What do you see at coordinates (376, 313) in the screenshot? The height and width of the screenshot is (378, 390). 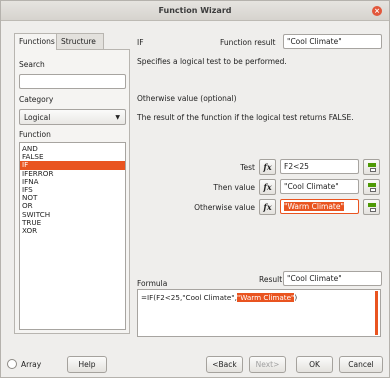 I see `formula-scroll-indicator` at bounding box center [376, 313].